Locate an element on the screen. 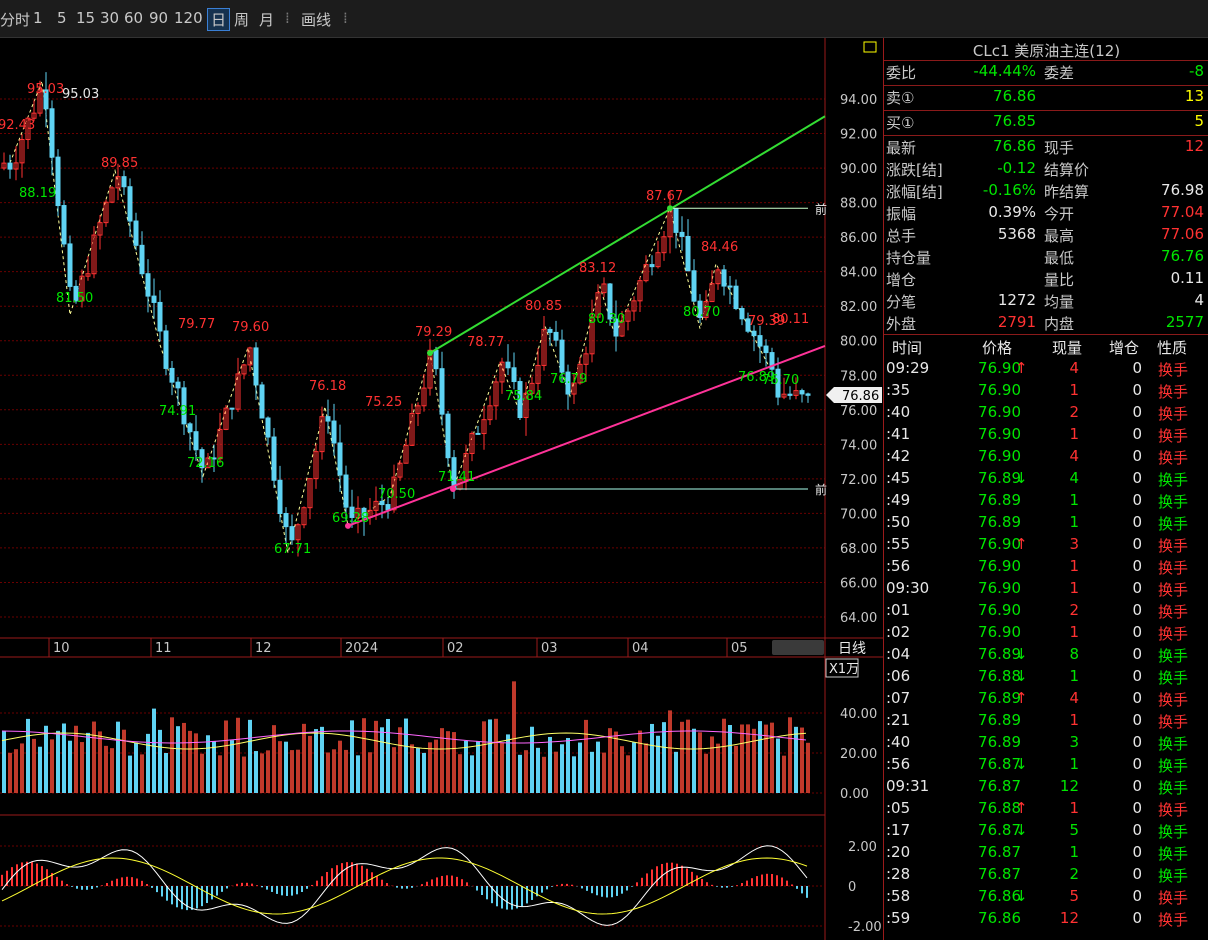 The image size is (1208, 940). period-6-button: 90 is located at coordinates (158, 18).